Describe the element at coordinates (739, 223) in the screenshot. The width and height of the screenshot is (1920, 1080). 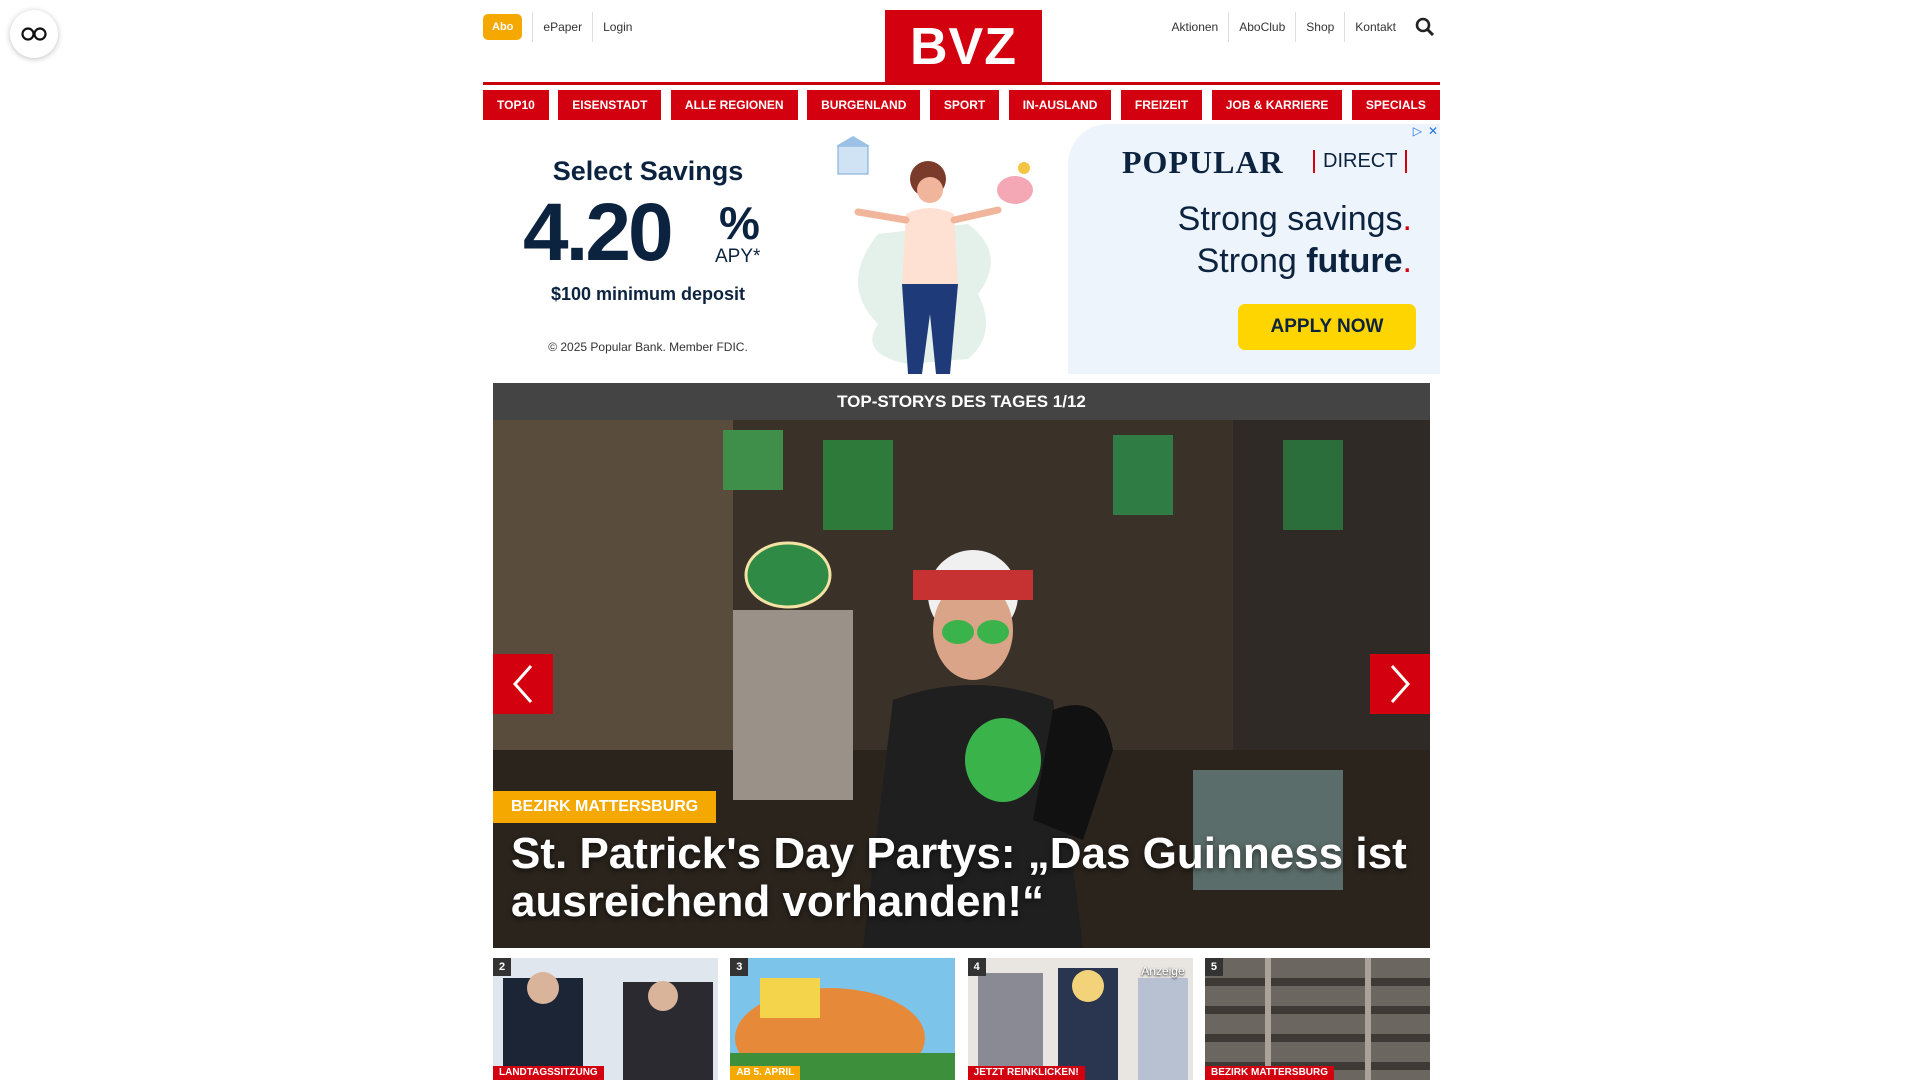
I see `ad-percent: %` at that location.